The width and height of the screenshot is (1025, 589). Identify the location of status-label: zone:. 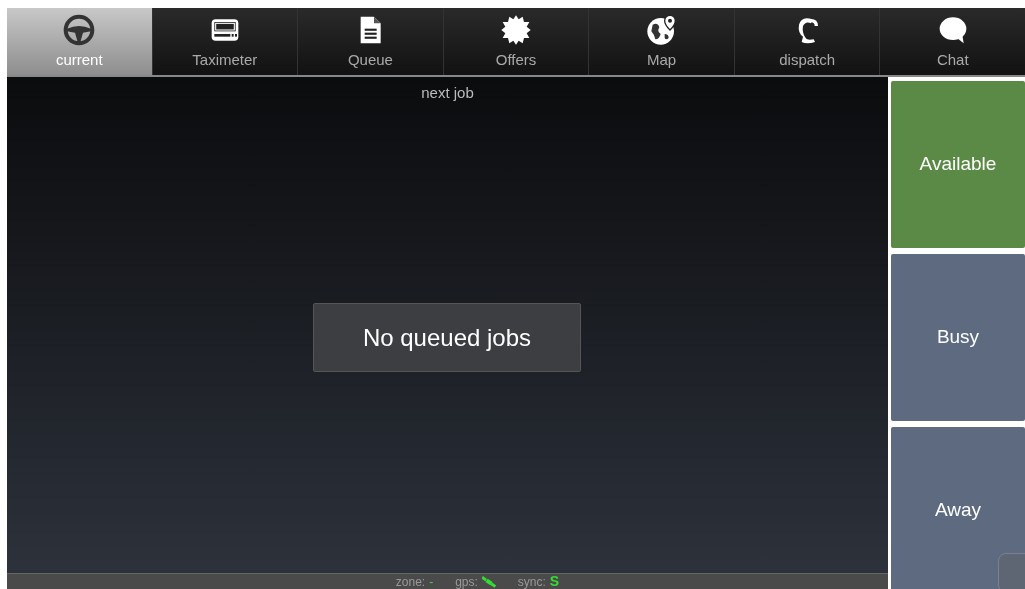
(410, 581).